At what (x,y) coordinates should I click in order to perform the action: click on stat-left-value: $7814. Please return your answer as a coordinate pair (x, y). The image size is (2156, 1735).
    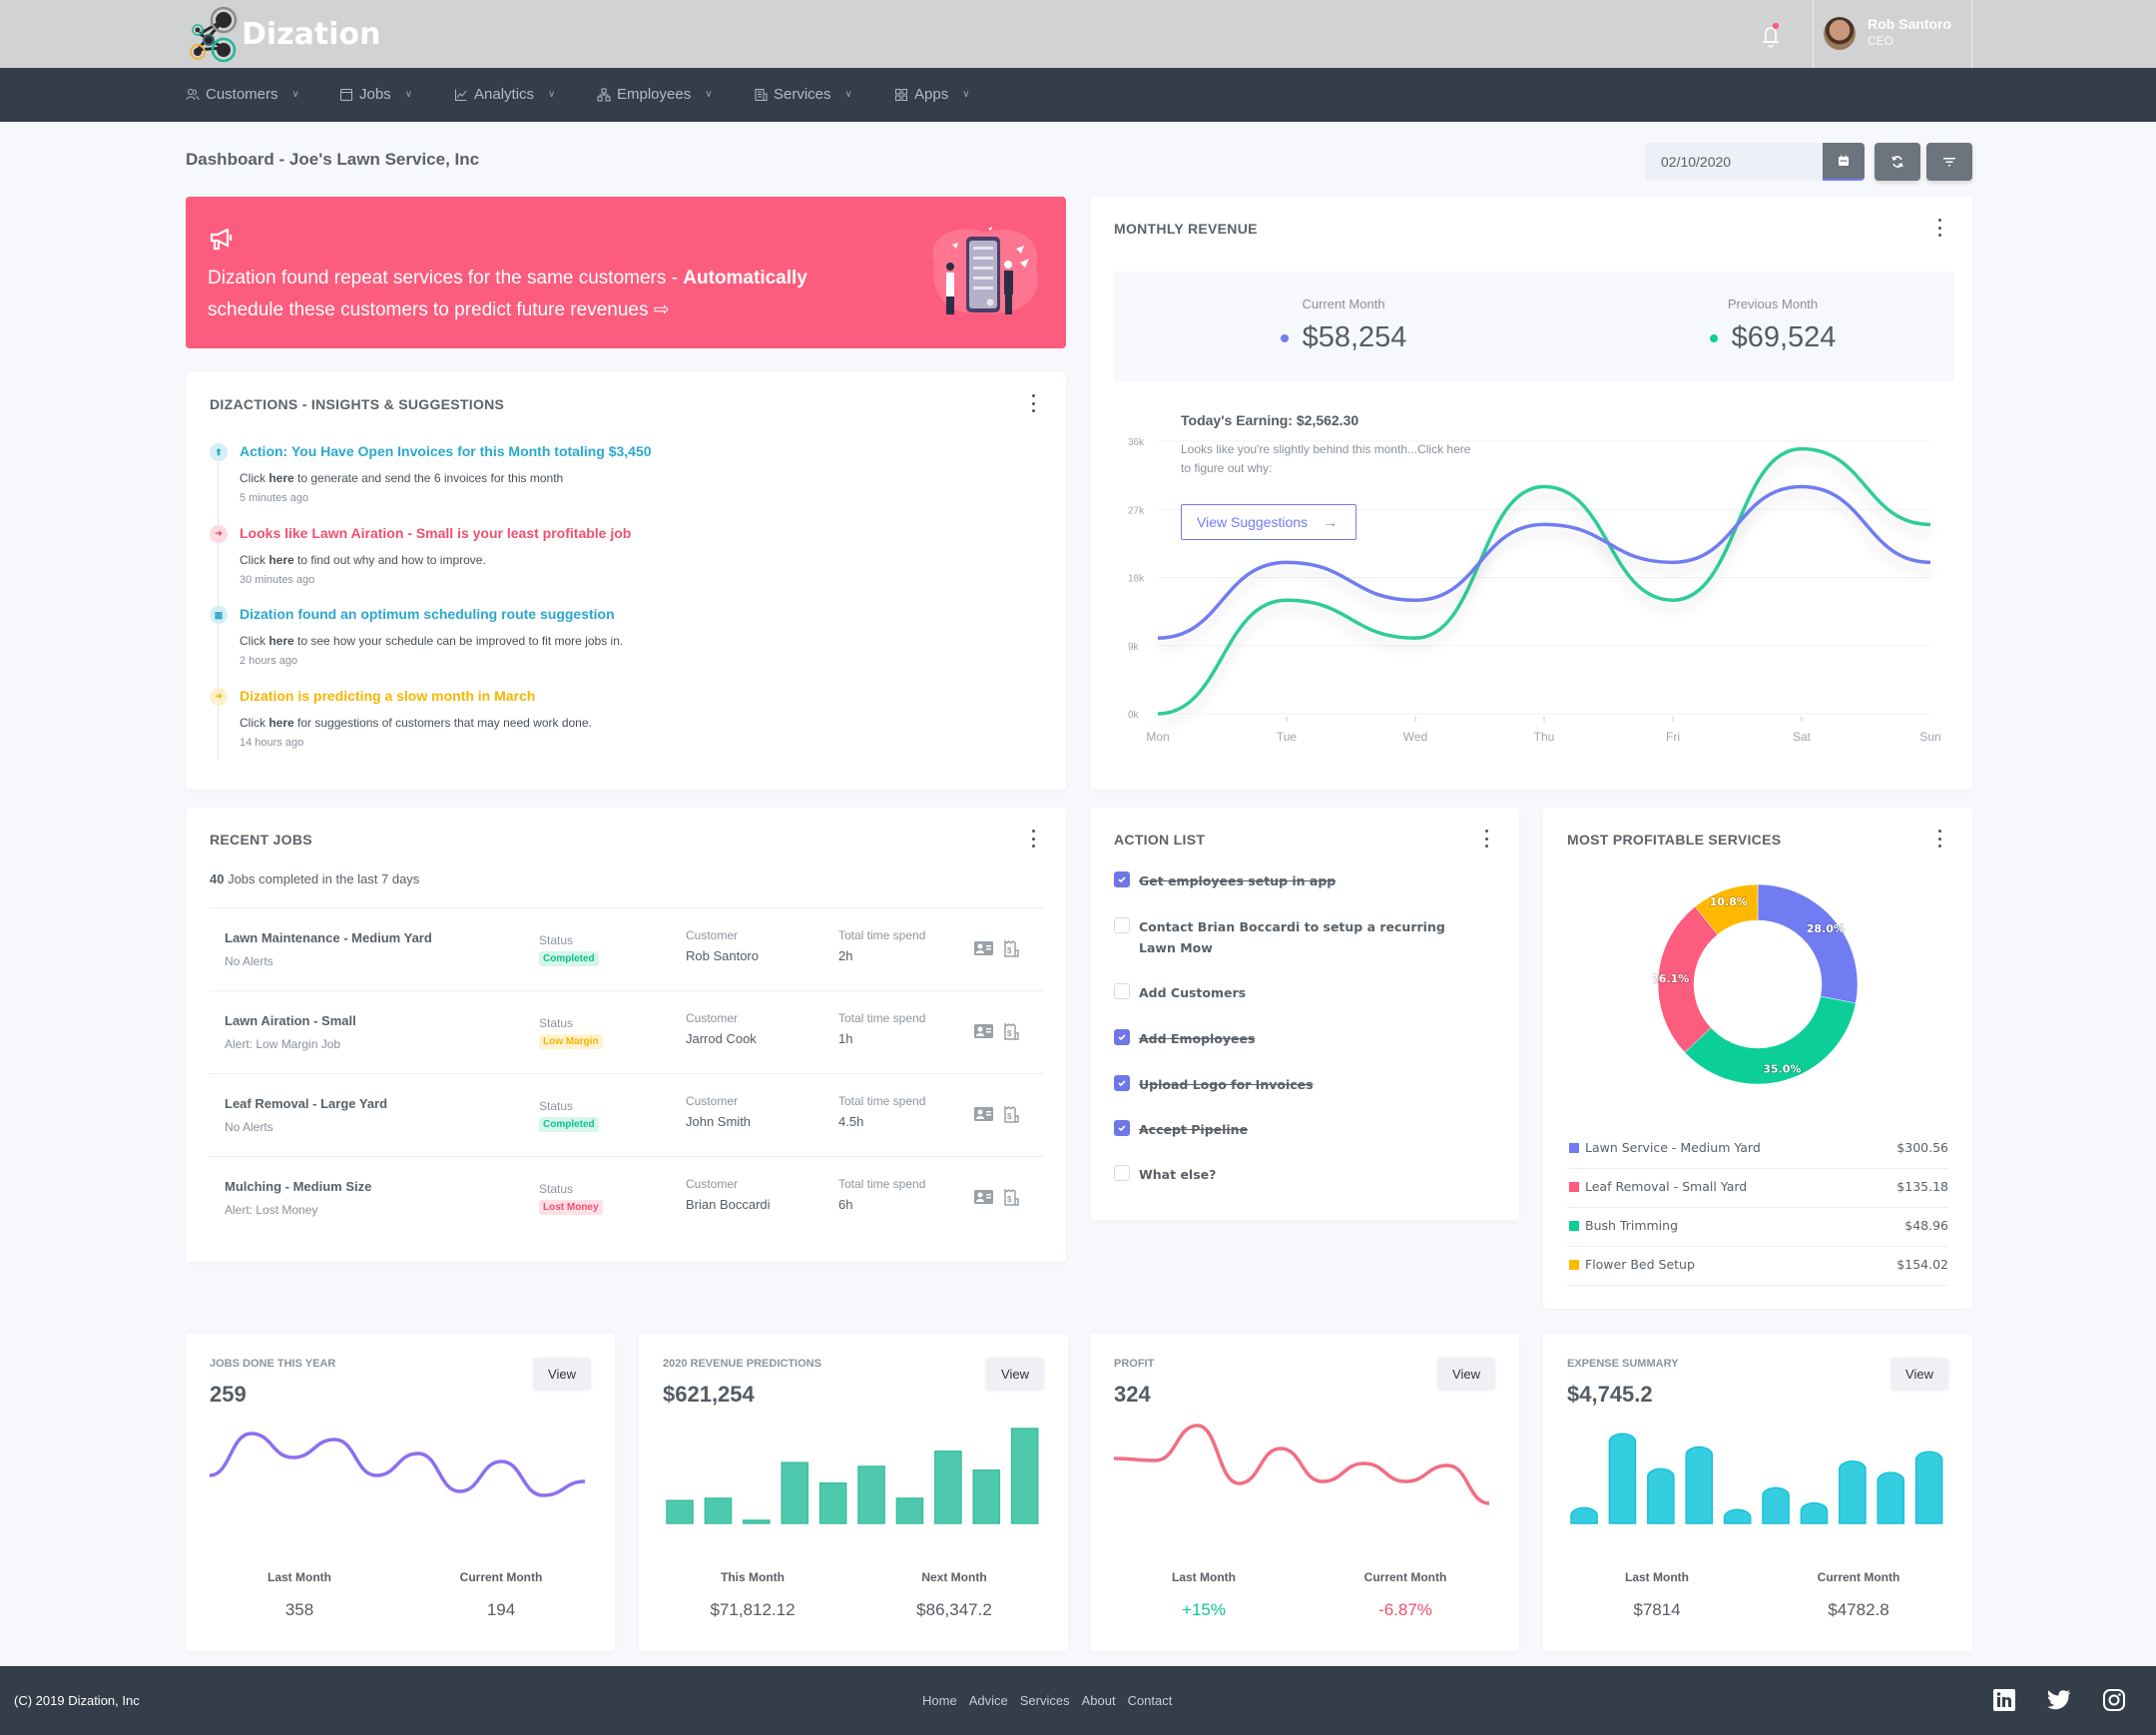
    Looking at the image, I should click on (1657, 1609).